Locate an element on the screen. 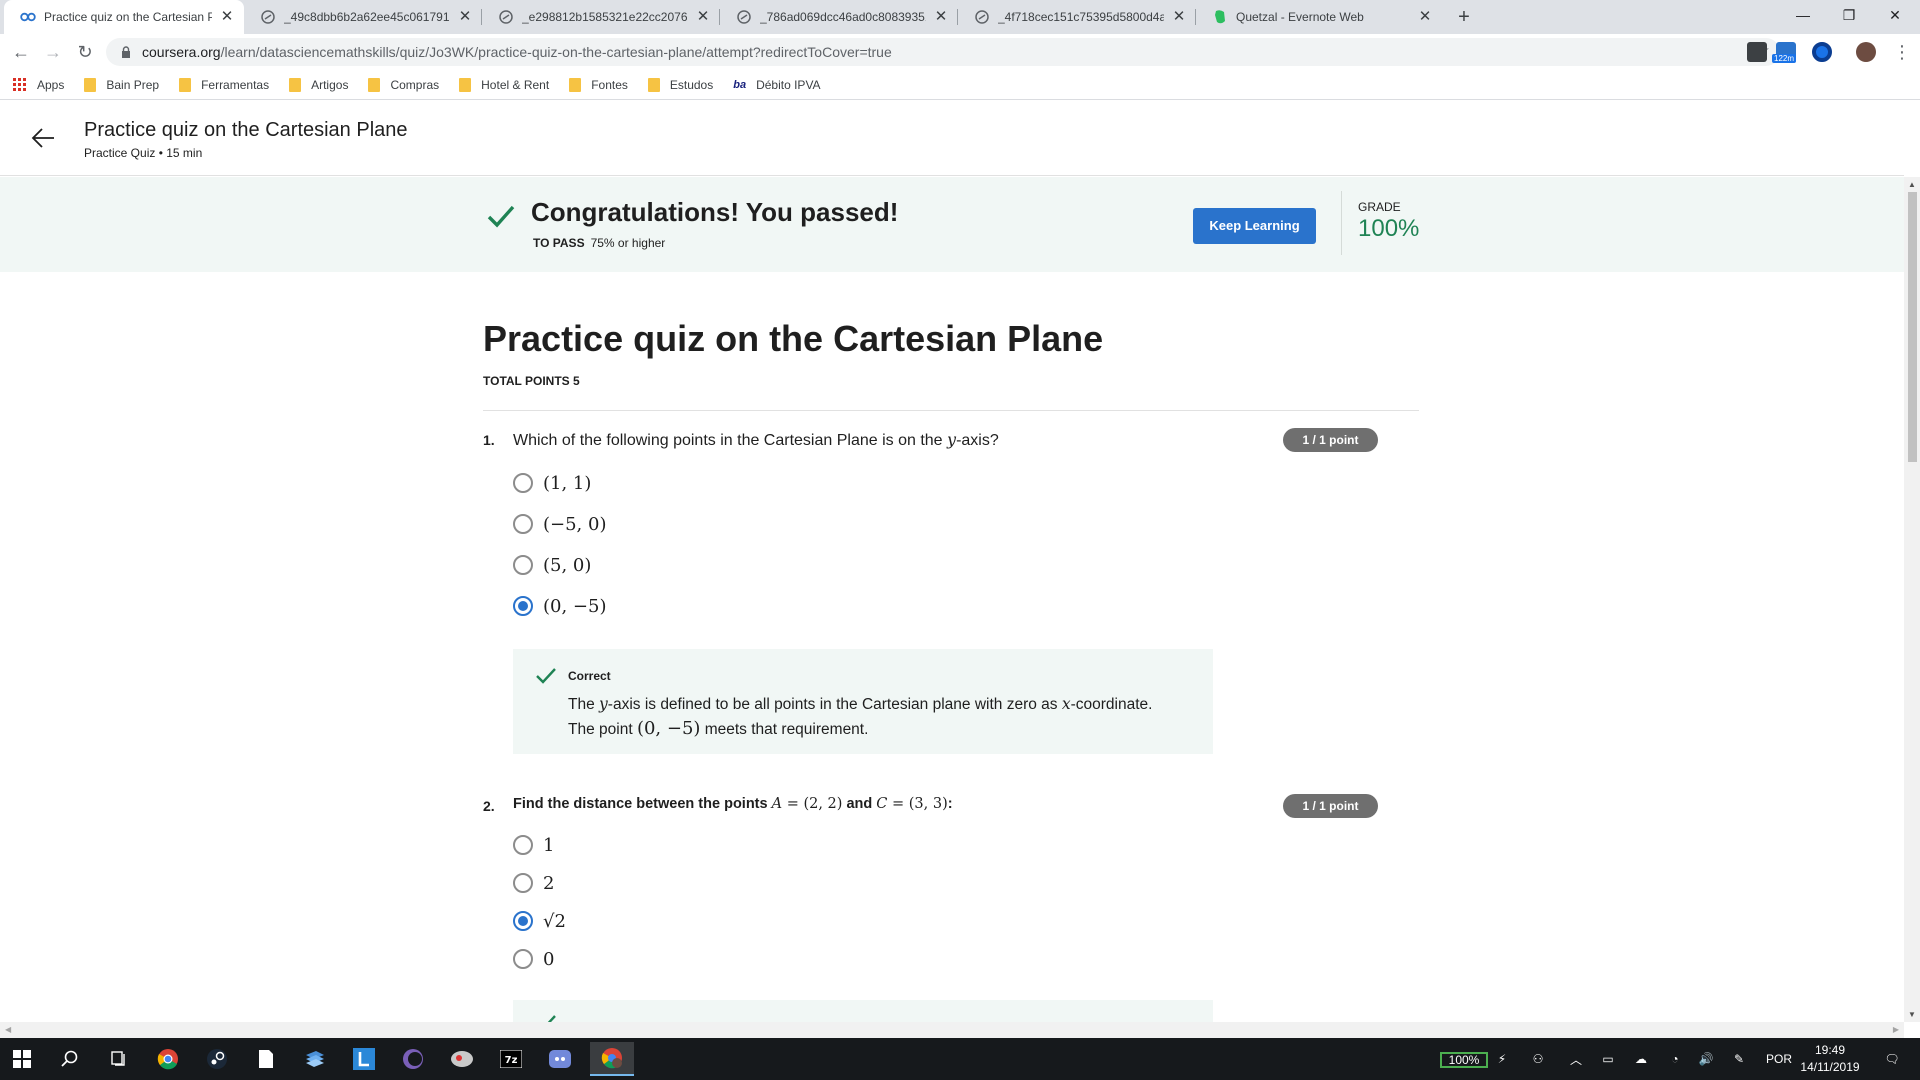 Image resolution: width=1920 pixels, height=1080 pixels. answer-option: 0 is located at coordinates (533, 959).